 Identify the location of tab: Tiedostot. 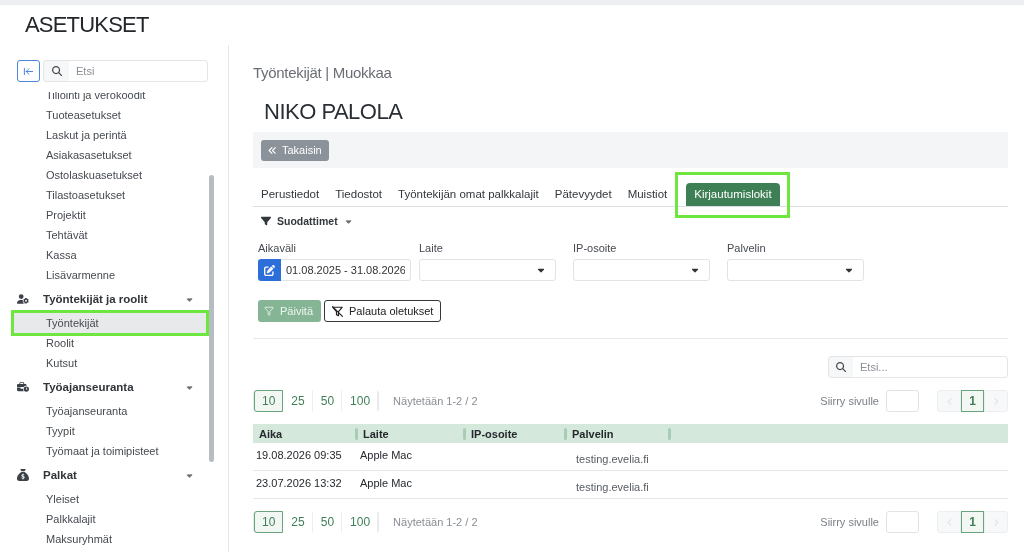
(359, 194).